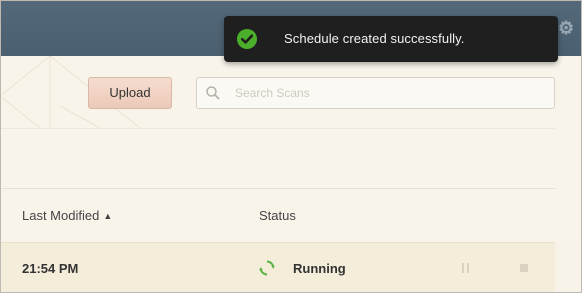 Image resolution: width=582 pixels, height=293 pixels. I want to click on toast-message: Schedule created successfully., so click(374, 38).